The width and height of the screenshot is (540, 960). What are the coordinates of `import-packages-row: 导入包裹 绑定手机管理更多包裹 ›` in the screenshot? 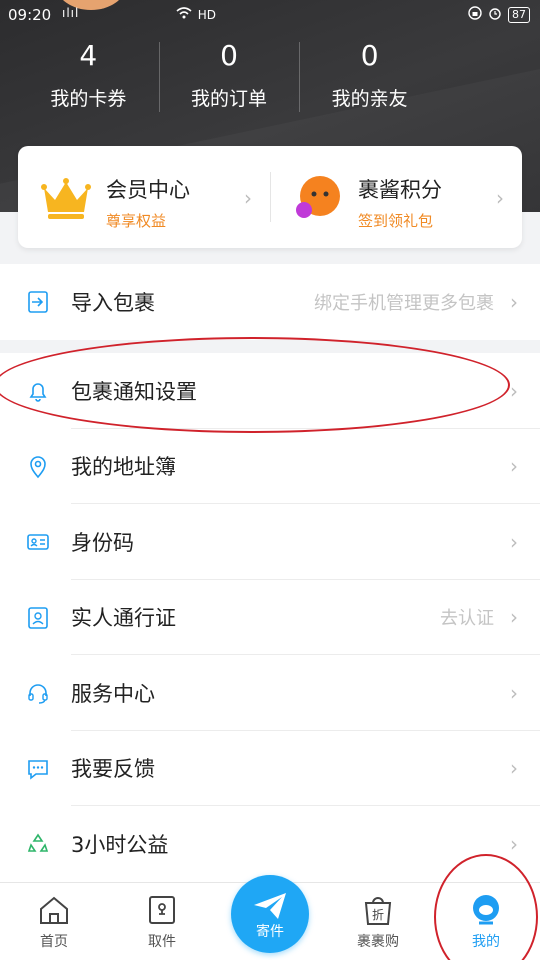 It's located at (270, 302).